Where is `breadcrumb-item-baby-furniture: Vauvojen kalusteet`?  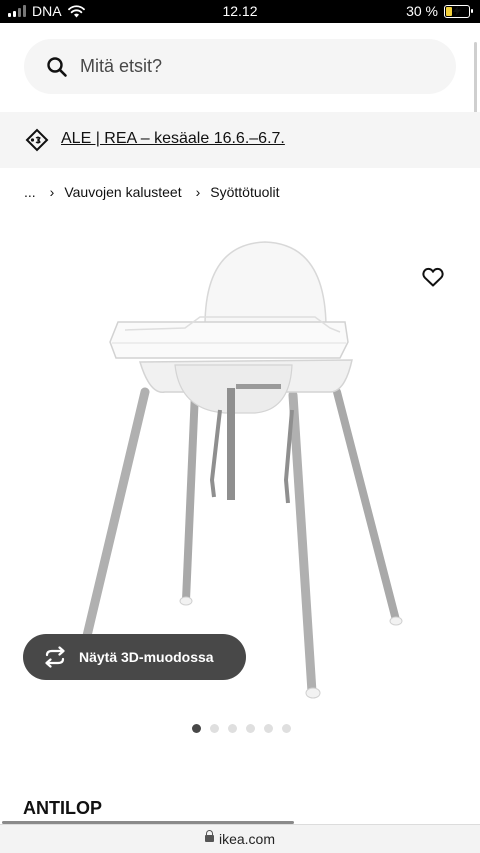 breadcrumb-item-baby-furniture: Vauvojen kalusteet is located at coordinates (122, 192).